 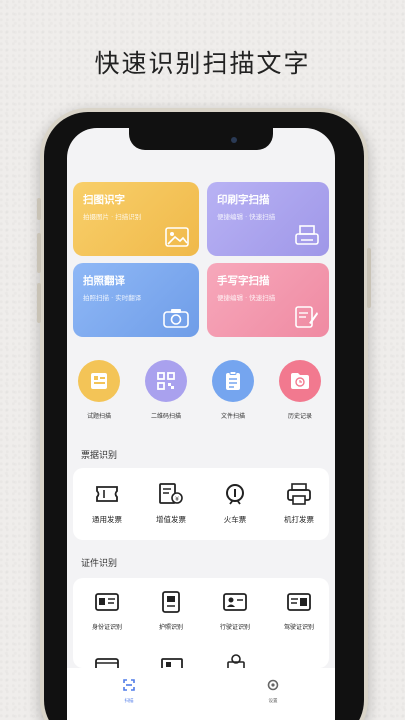 I want to click on power-button, so click(x=369, y=278).